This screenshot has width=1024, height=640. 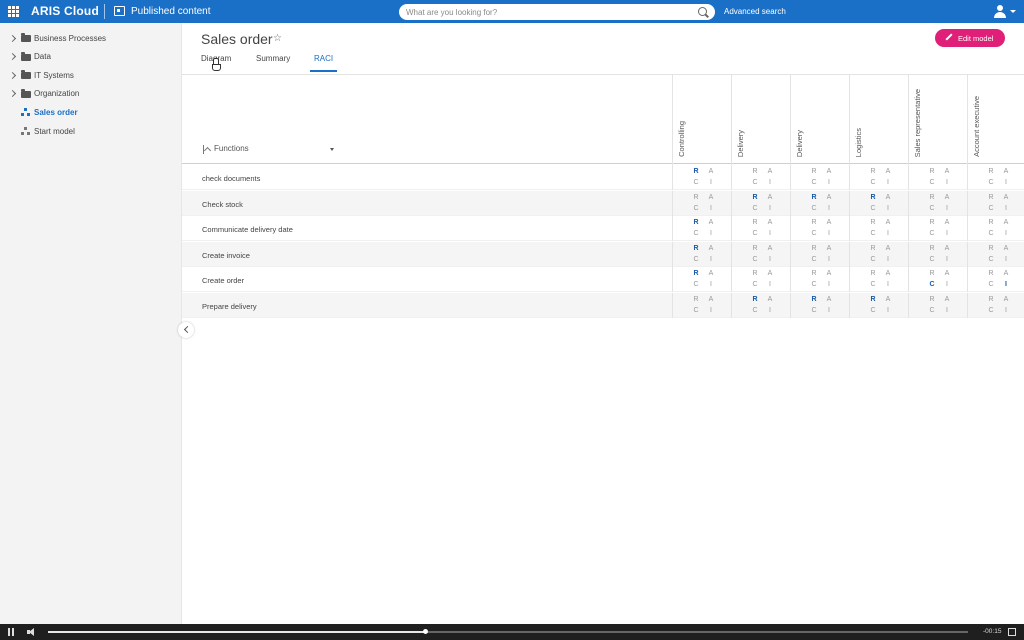 What do you see at coordinates (755, 11) in the screenshot?
I see `advanced-search-link: Advanced search` at bounding box center [755, 11].